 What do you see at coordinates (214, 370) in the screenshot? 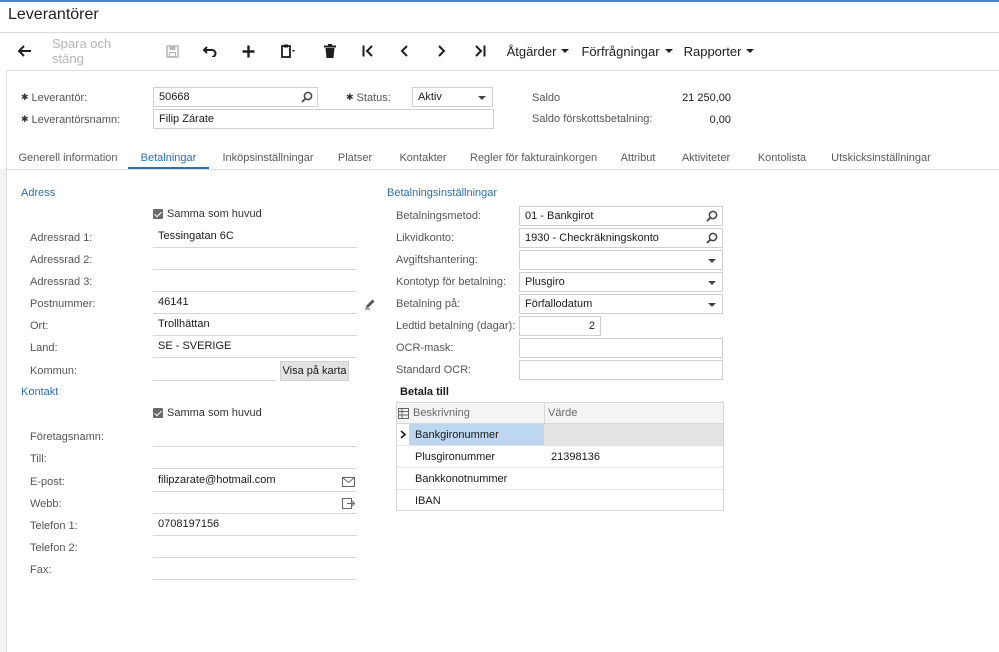
I see `municipality-field` at bounding box center [214, 370].